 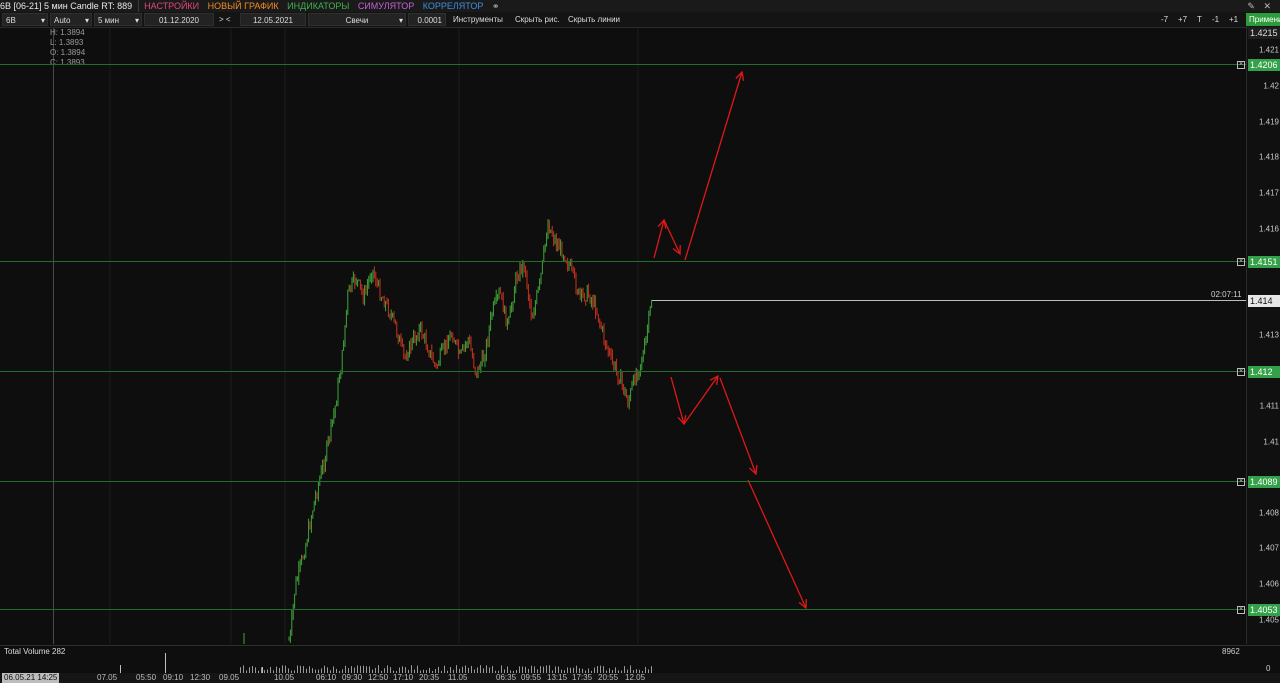 I want to click on timeframe-value: 5 мин, so click(x=109, y=20).